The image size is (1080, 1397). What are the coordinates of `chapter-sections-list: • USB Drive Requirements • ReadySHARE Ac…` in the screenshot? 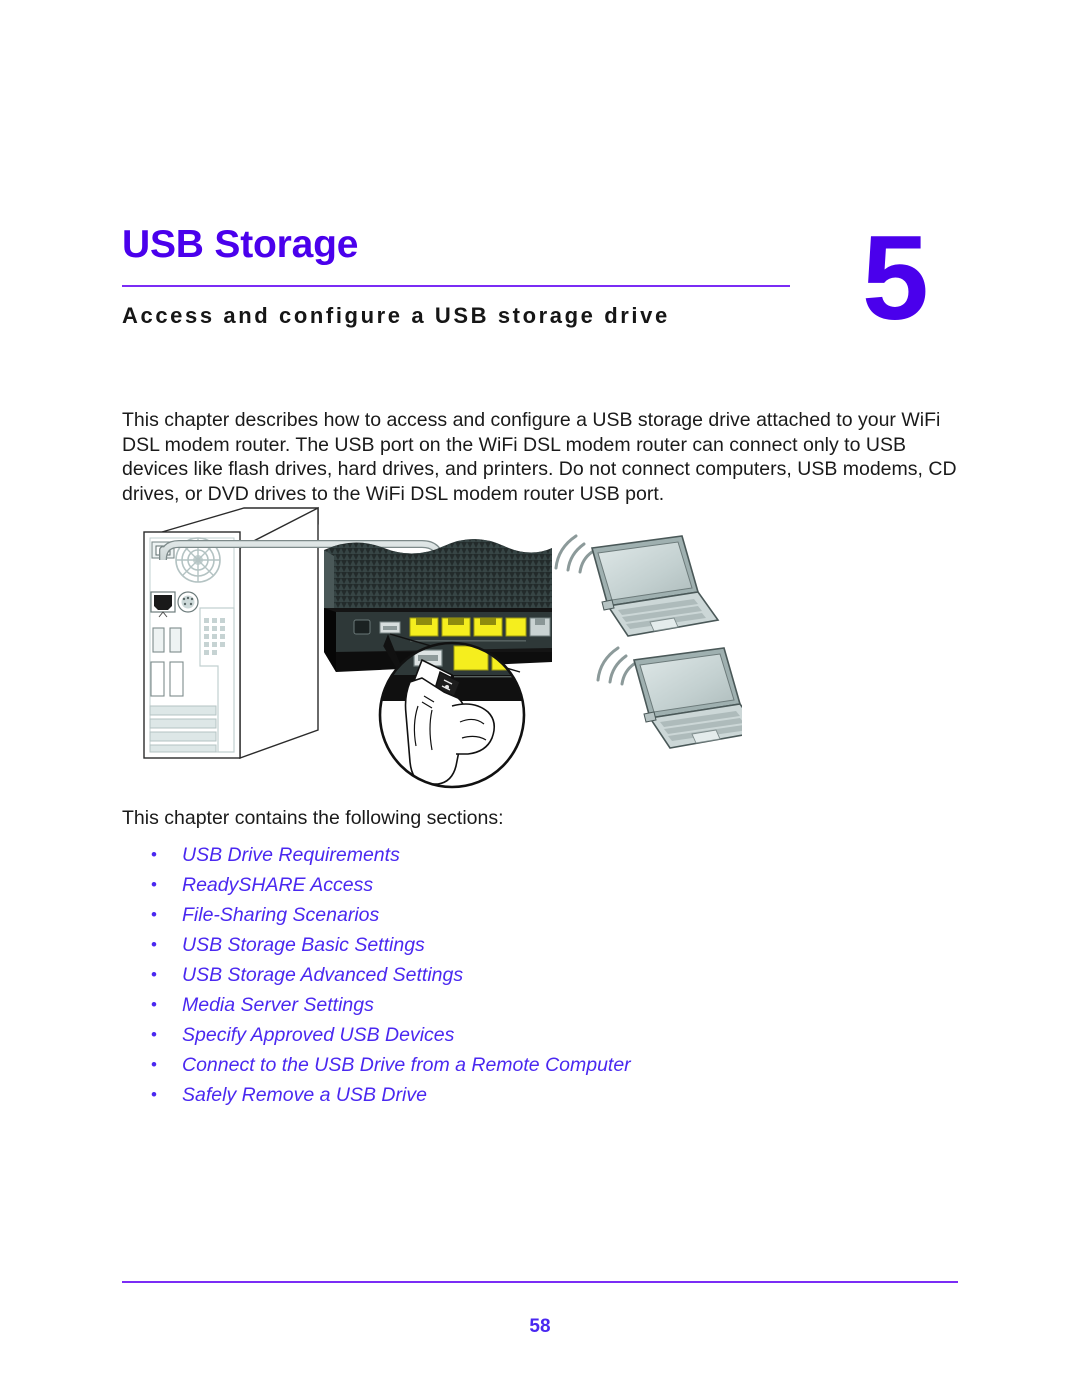 It's located at (498, 975).